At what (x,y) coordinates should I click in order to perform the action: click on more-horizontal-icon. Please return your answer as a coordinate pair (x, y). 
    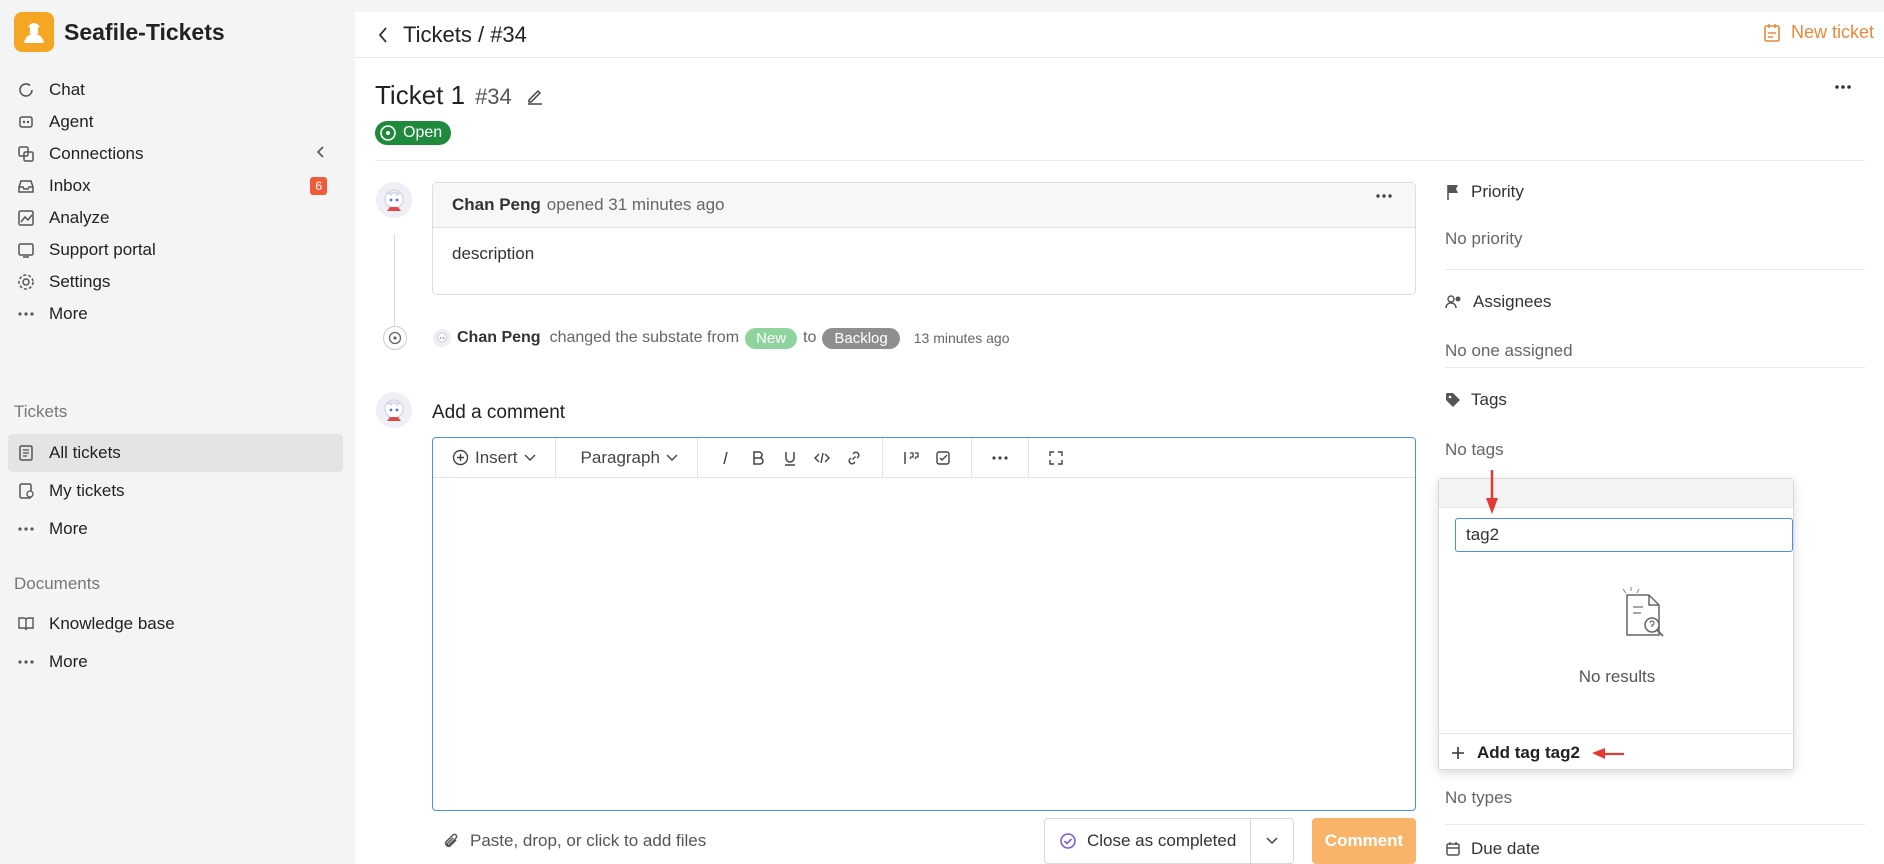
    Looking at the image, I should click on (1843, 87).